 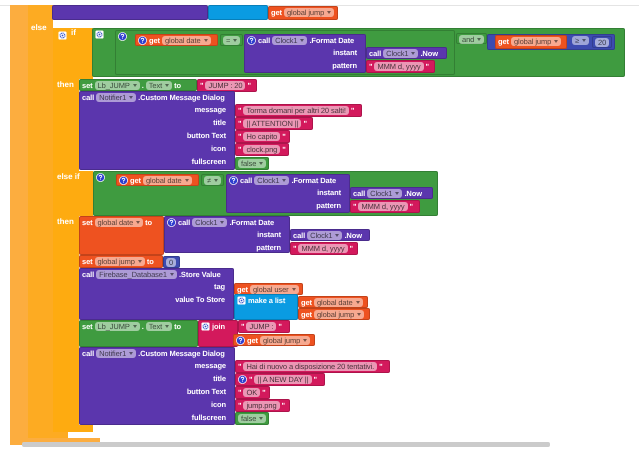 What do you see at coordinates (73, 32) in the screenshot?
I see `block-label: if` at bounding box center [73, 32].